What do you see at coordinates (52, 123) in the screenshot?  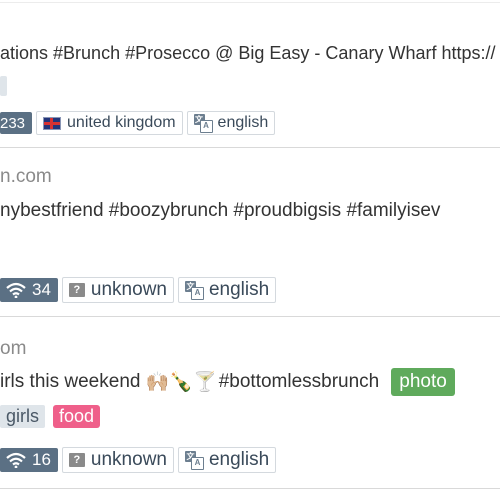 I see `uk-flag-icon` at bounding box center [52, 123].